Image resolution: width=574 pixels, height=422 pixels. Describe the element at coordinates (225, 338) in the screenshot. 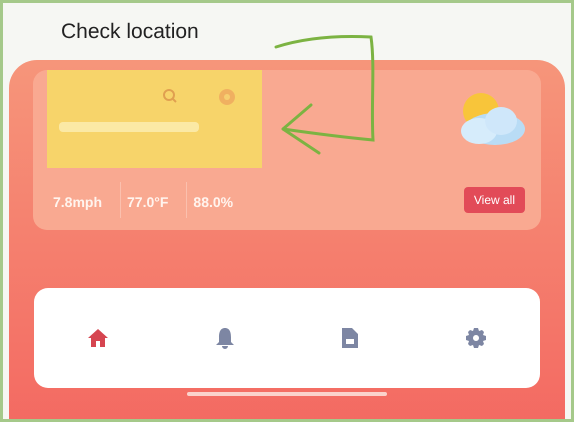

I see `bell-icon` at that location.